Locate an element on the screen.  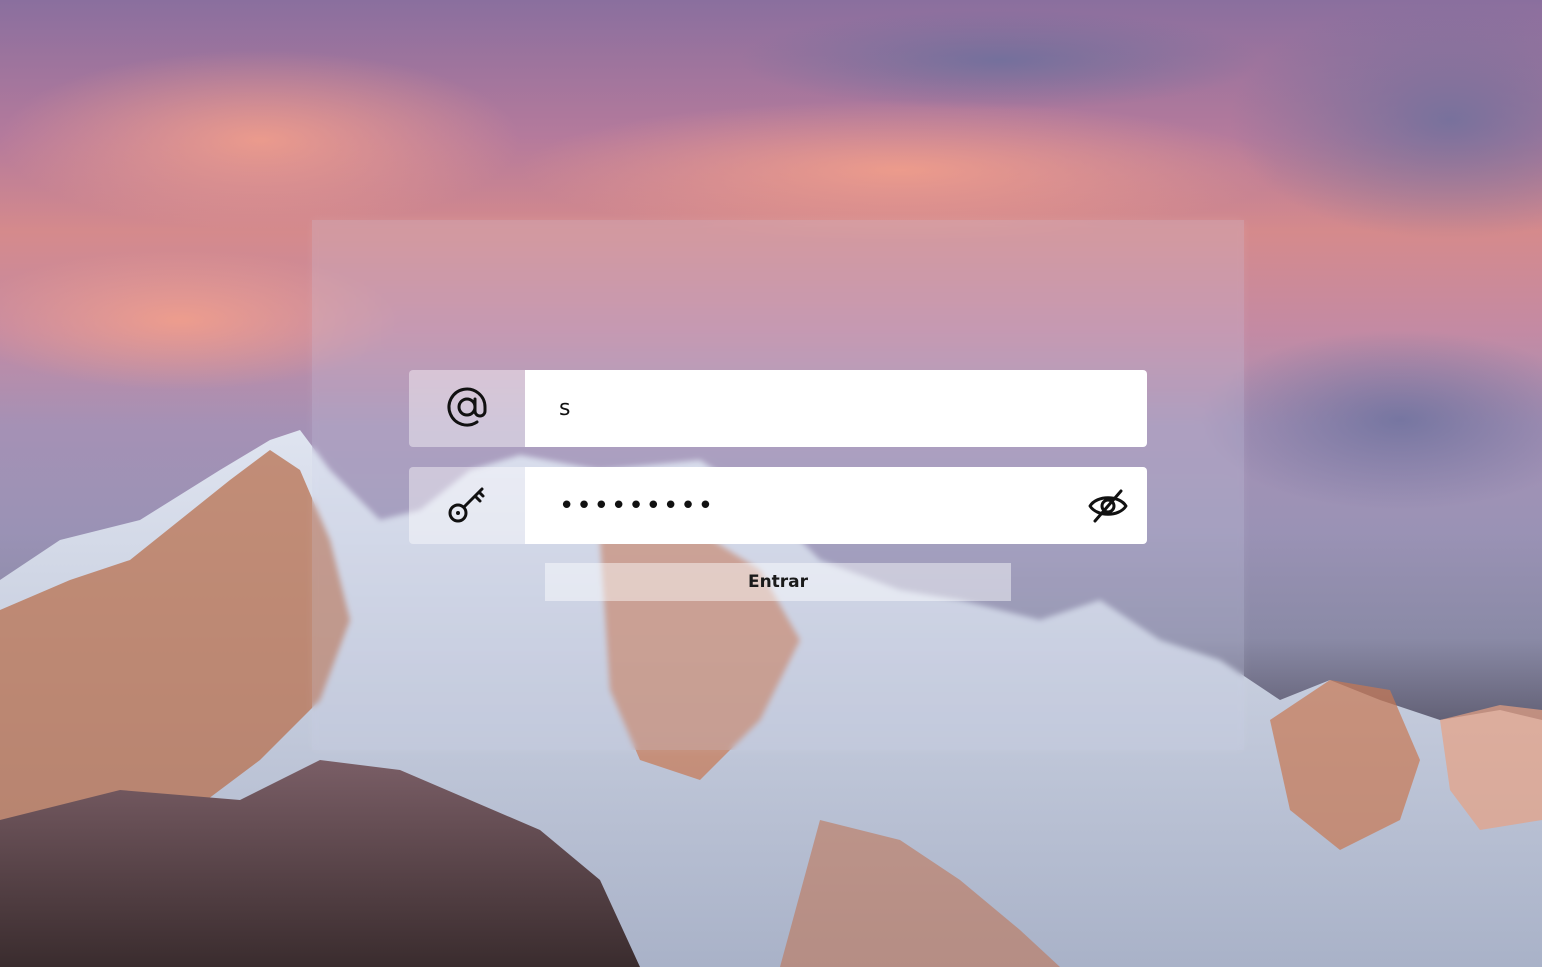
email-field-row is located at coordinates (778, 408).